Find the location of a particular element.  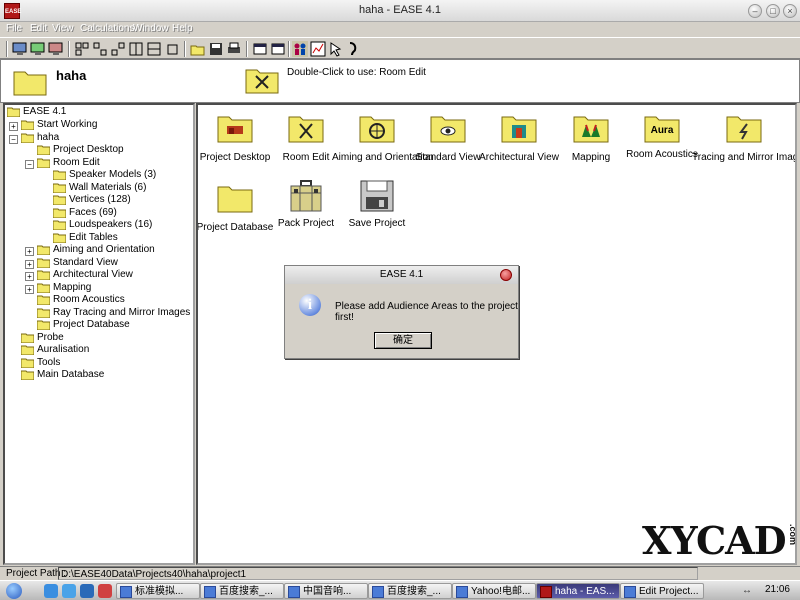

tile-tracing-mirror-images: Tracing and Mirror Images is located at coordinates (743, 138).